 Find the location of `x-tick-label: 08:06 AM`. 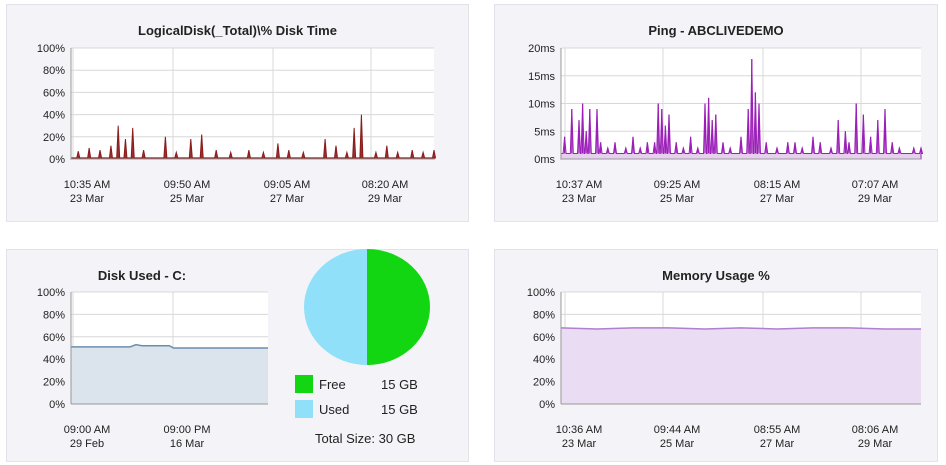

x-tick-label: 08:06 AM is located at coordinates (875, 430).